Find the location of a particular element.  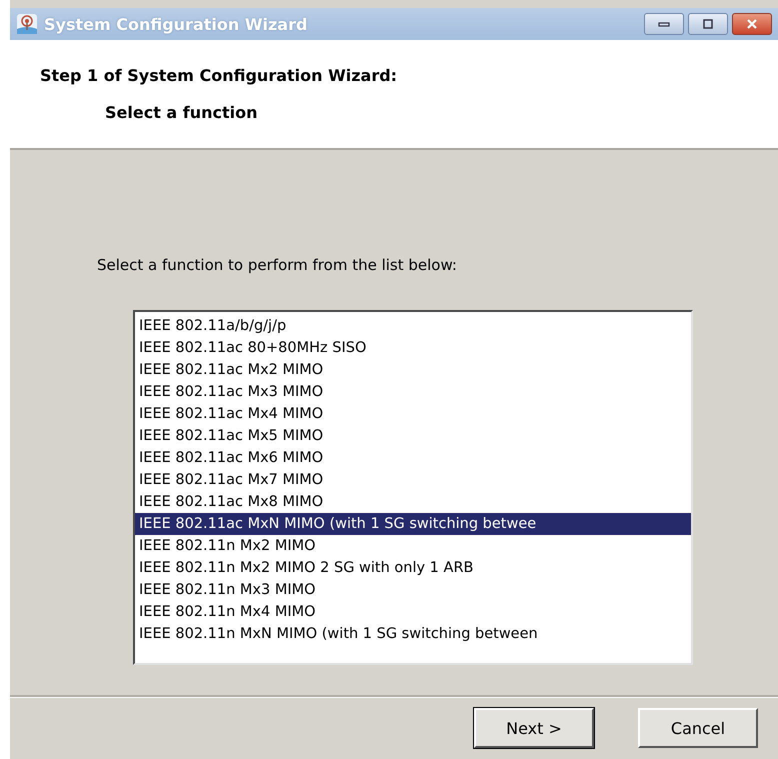

maximize-button is located at coordinates (708, 24).